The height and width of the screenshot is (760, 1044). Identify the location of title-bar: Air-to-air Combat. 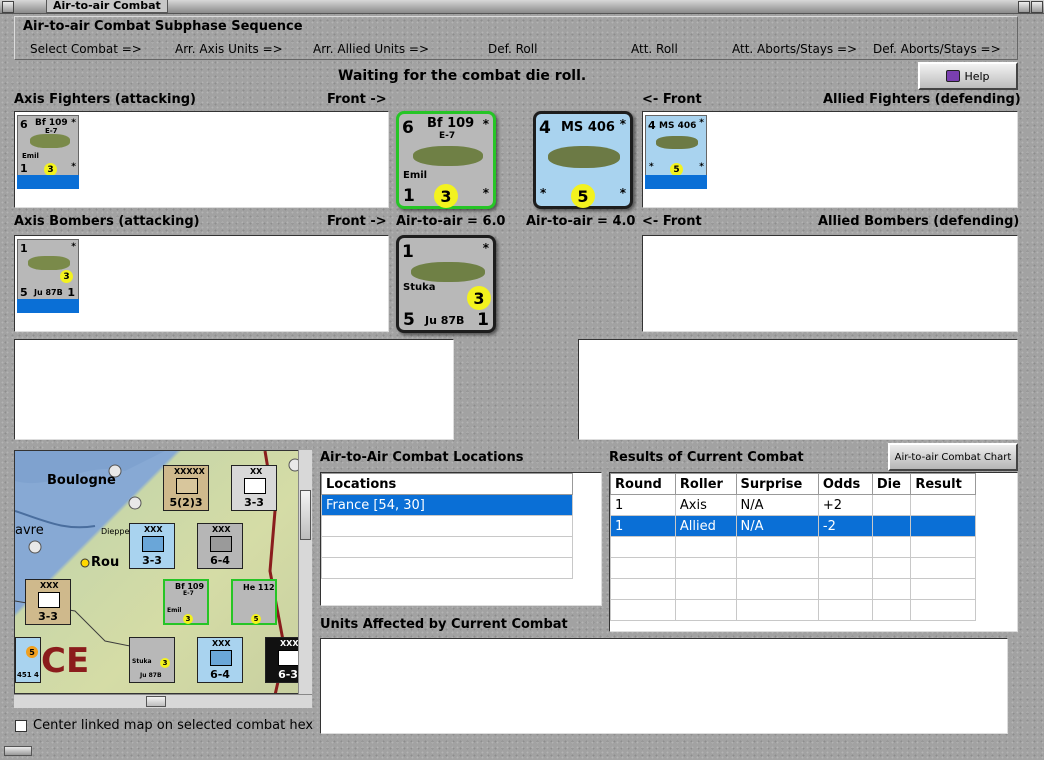
(522, 7).